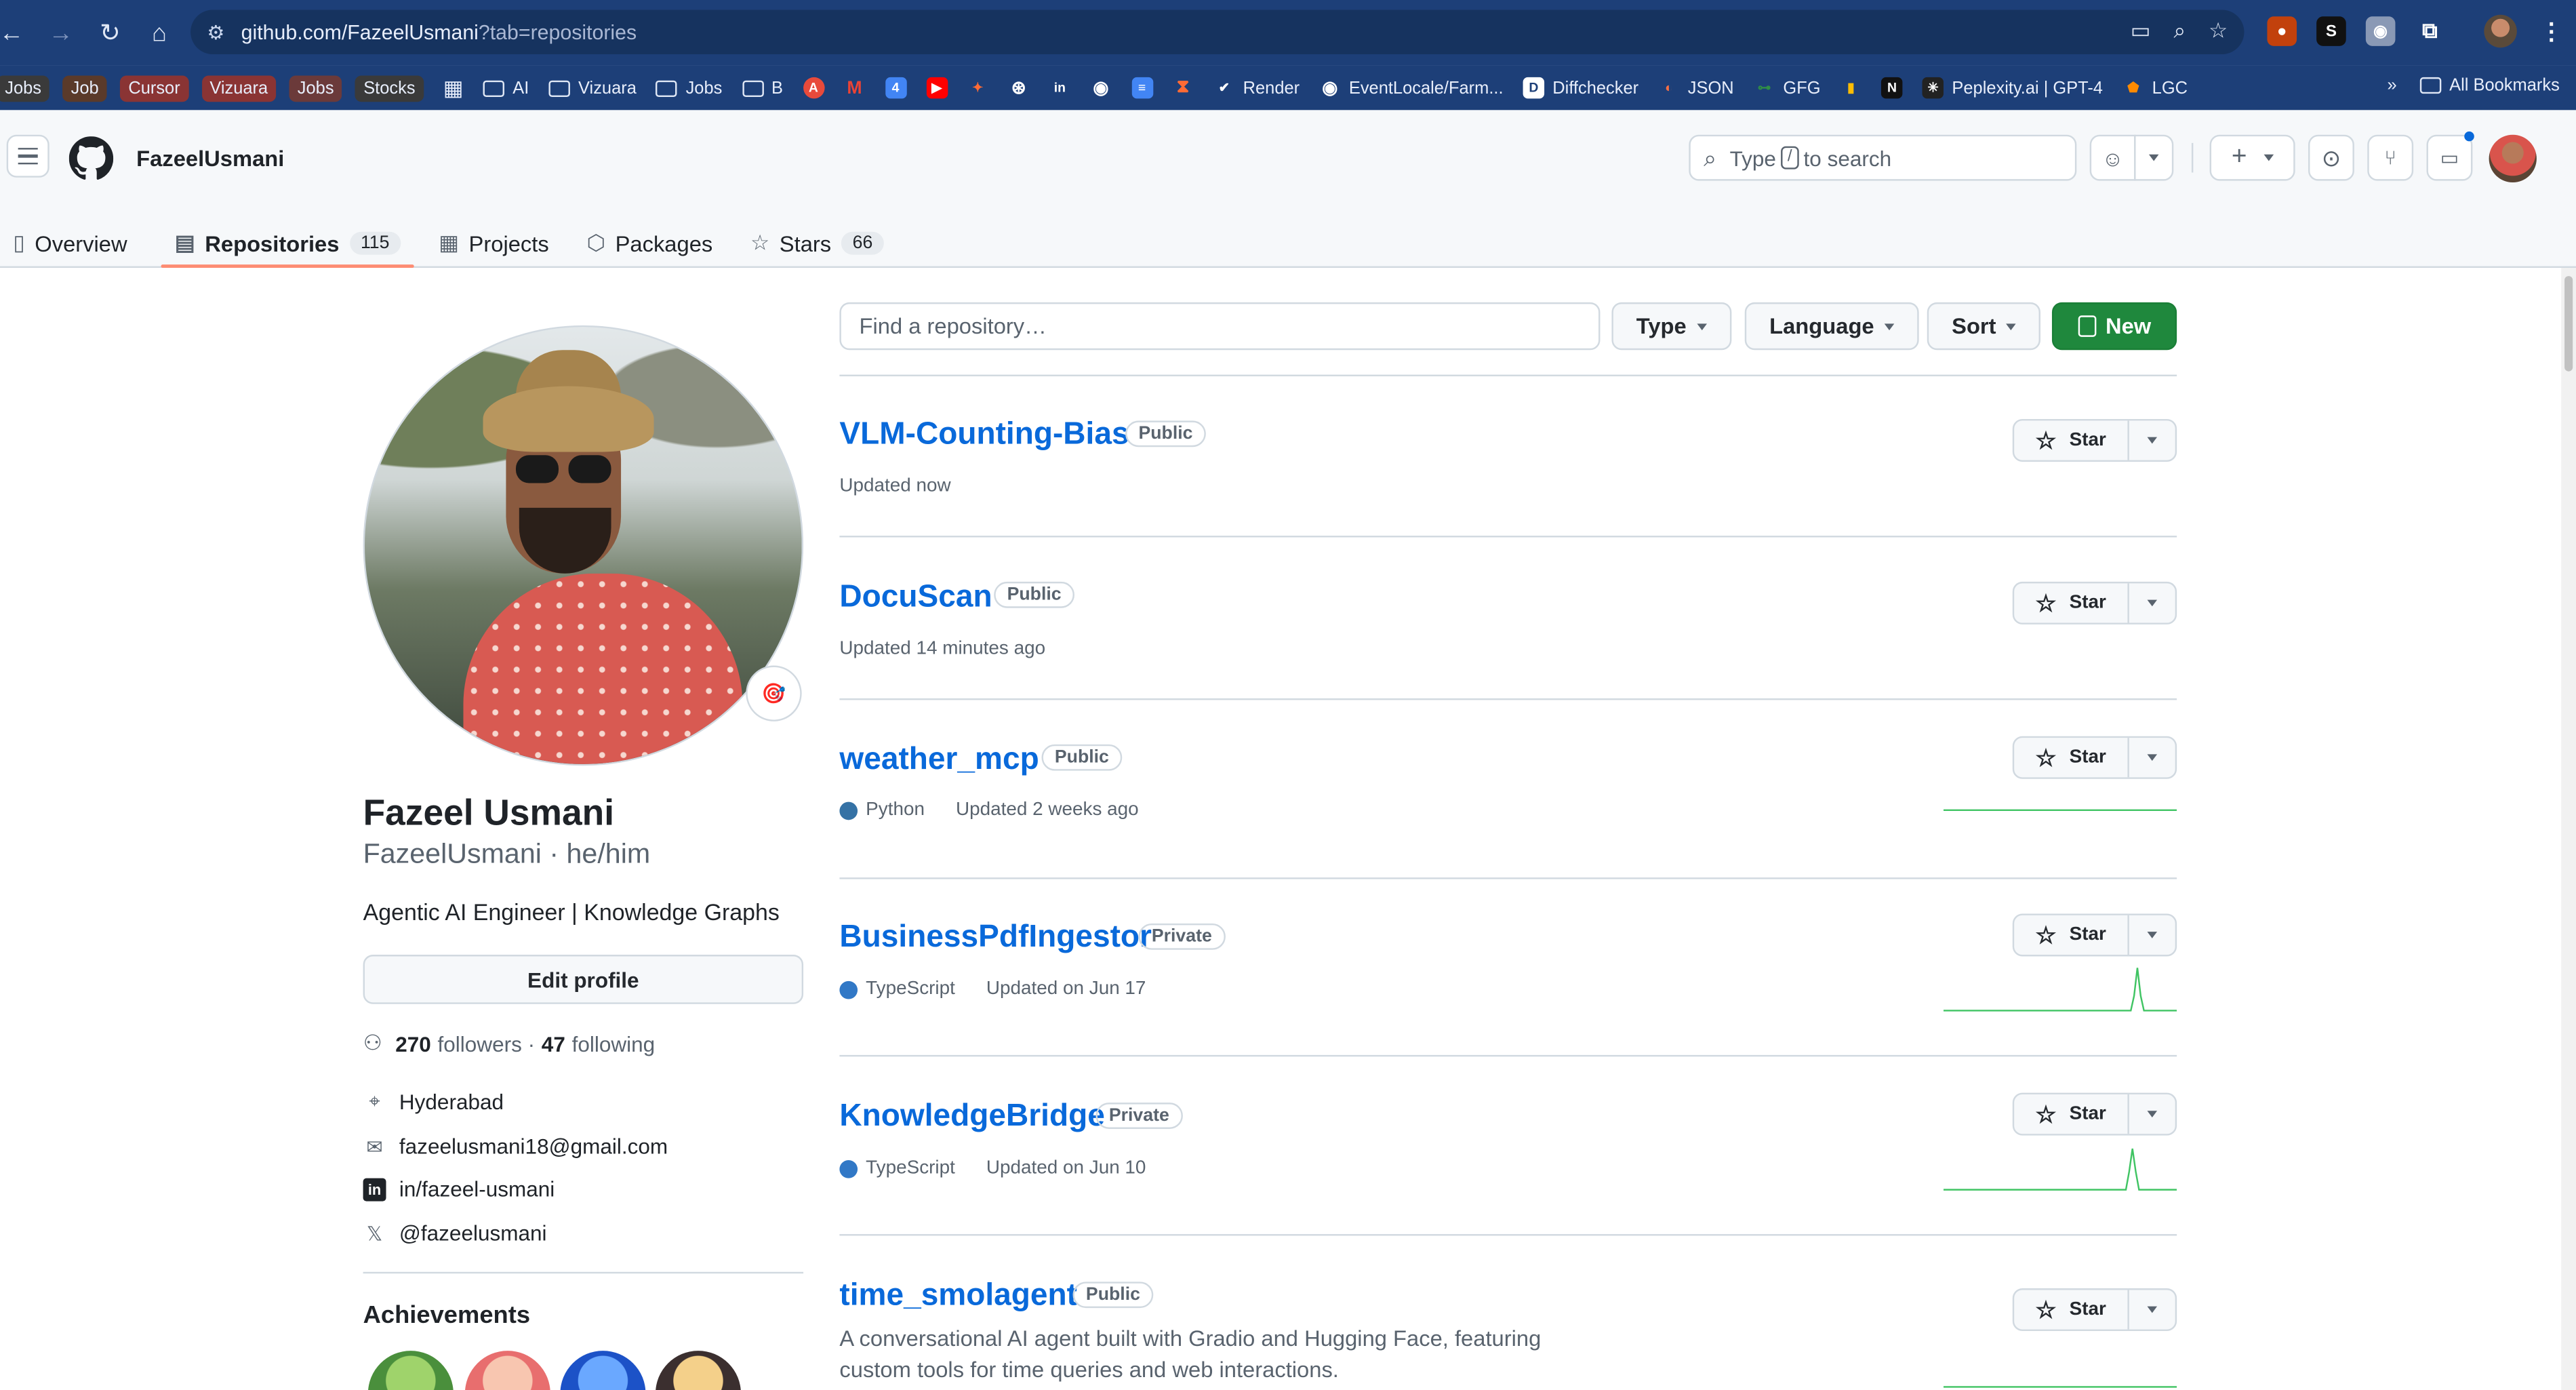  Describe the element at coordinates (506, 88) in the screenshot. I see `bookmark-folder-ai: AI` at that location.